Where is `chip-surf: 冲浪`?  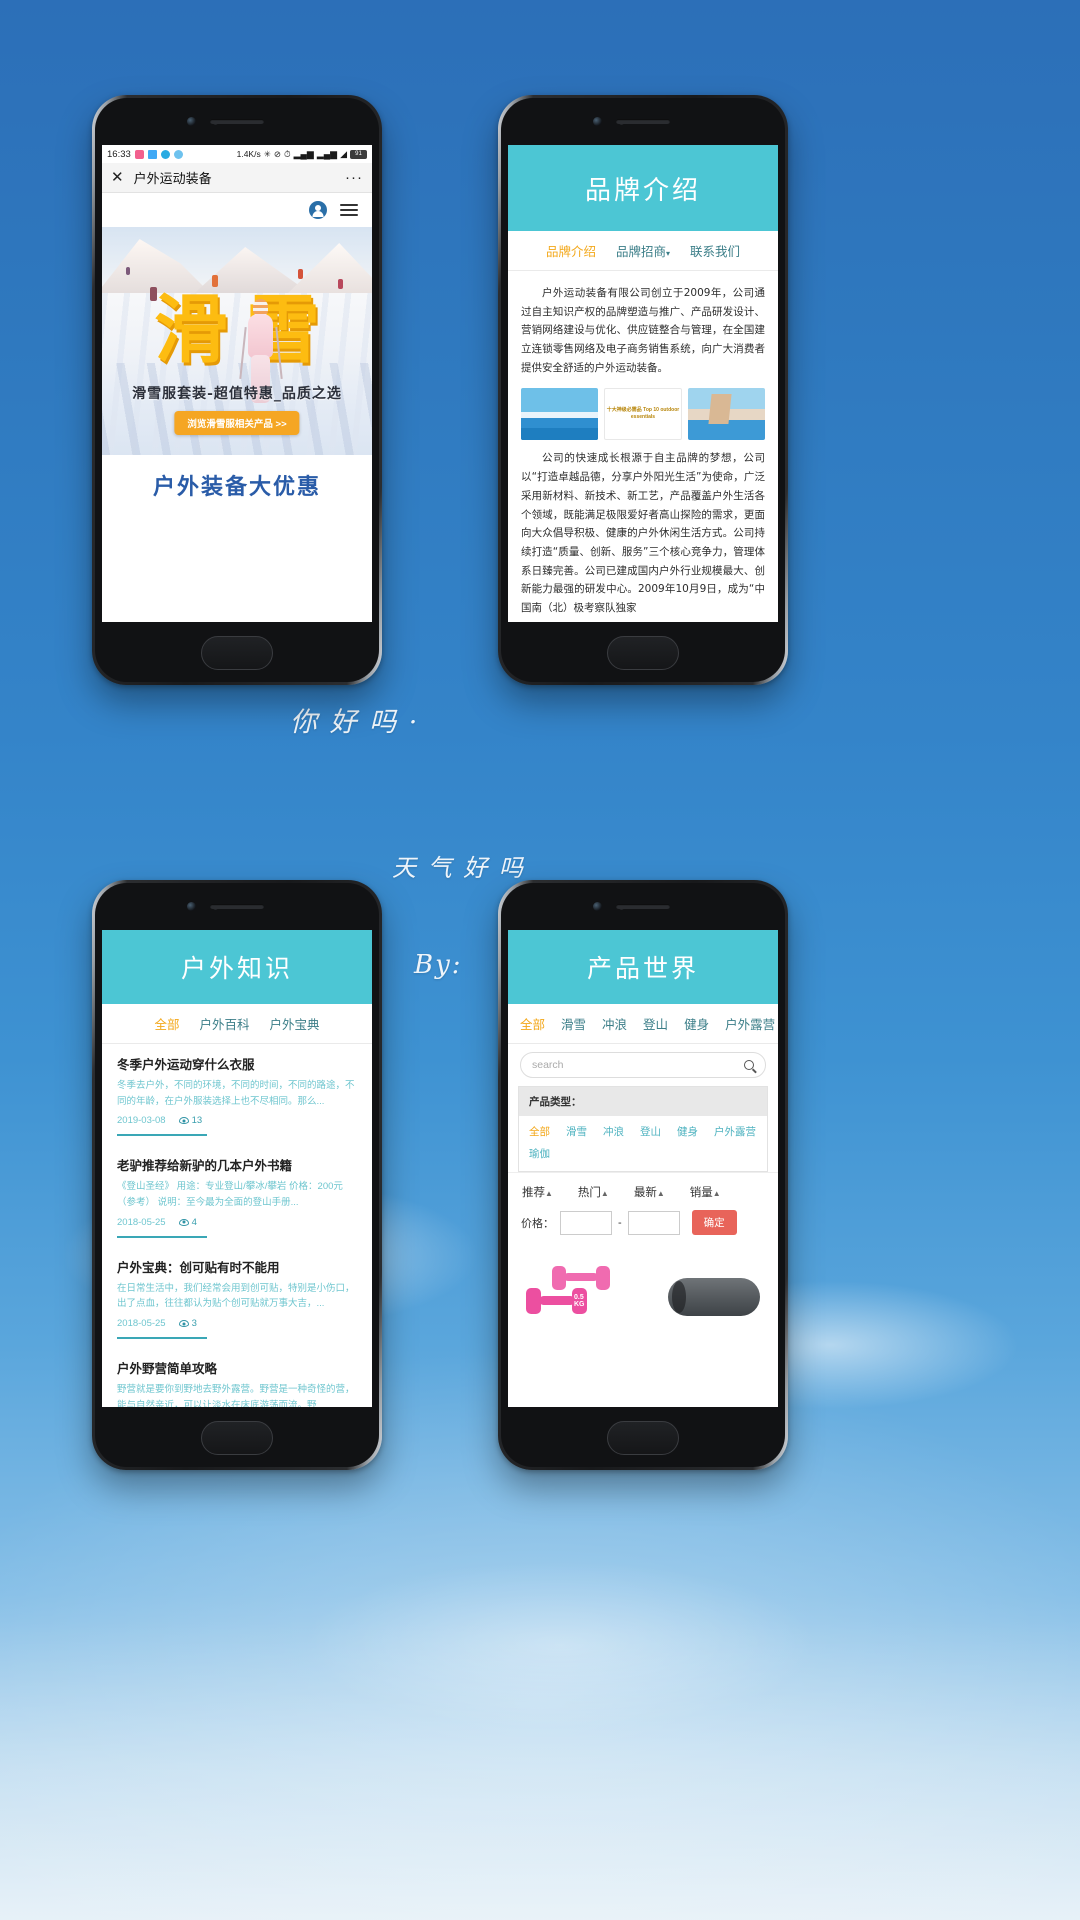 chip-surf: 冲浪 is located at coordinates (613, 1131).